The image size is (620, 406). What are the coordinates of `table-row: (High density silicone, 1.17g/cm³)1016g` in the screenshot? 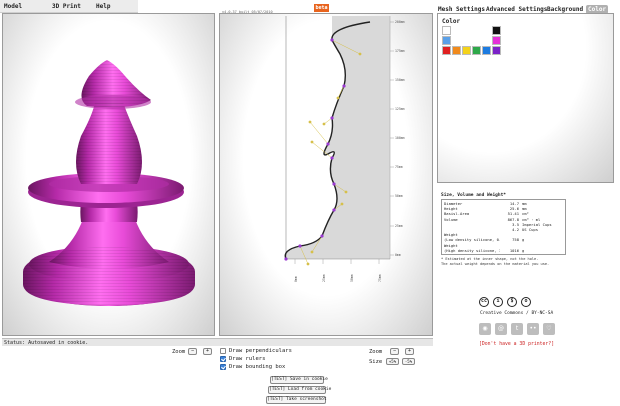 It's located at (484, 250).